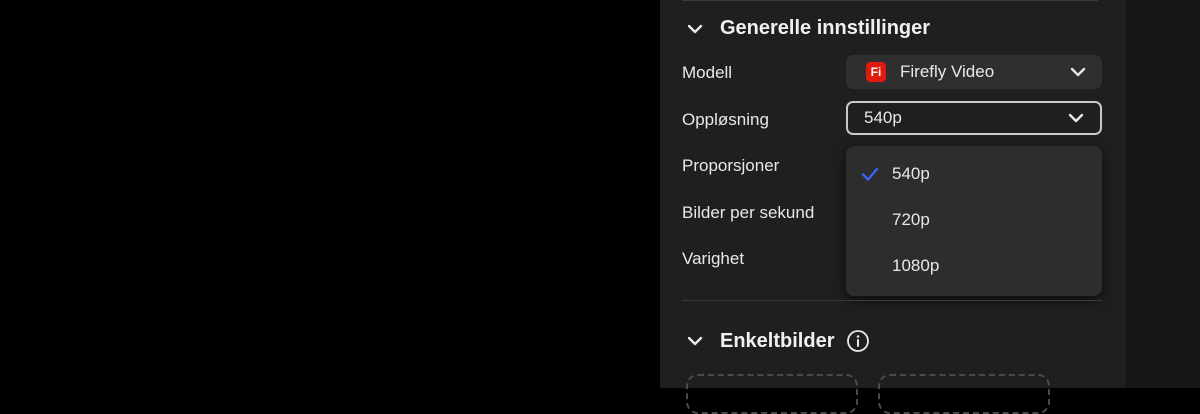 This screenshot has height=414, width=1200. I want to click on duration-label: Varighet, so click(713, 258).